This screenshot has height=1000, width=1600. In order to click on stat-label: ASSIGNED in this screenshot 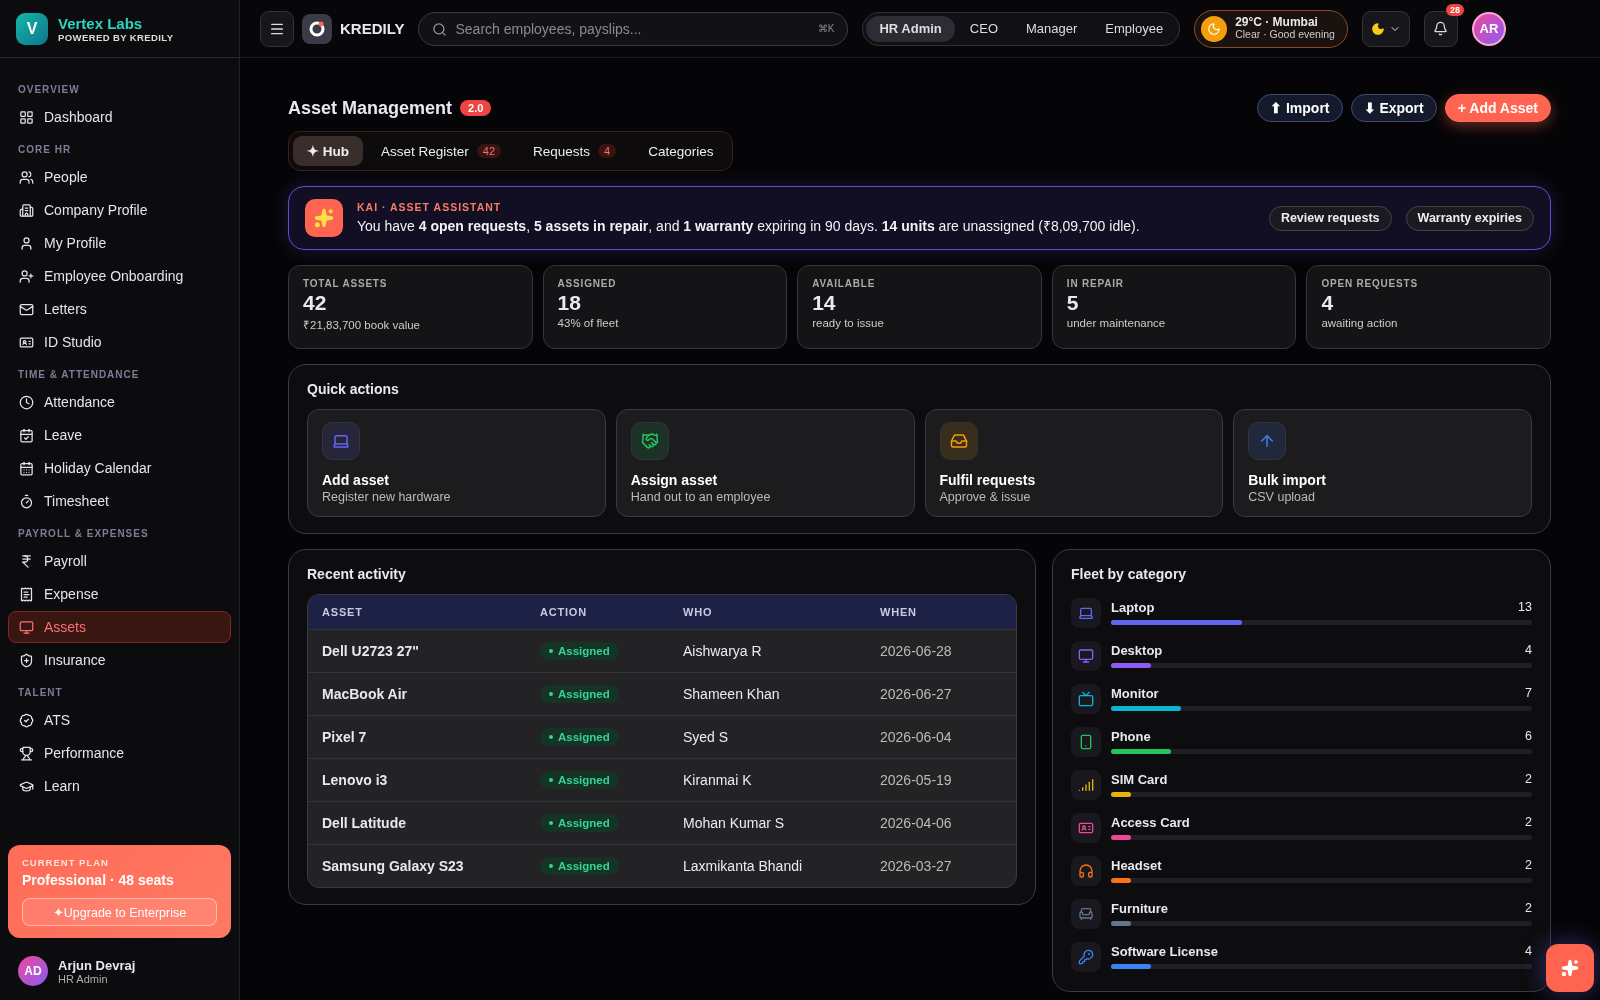, I will do `click(587, 283)`.